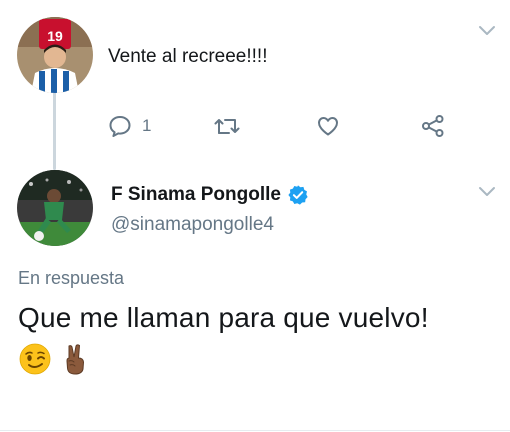 Image resolution: width=510 pixels, height=432 pixels. I want to click on retweet-button, so click(227, 126).